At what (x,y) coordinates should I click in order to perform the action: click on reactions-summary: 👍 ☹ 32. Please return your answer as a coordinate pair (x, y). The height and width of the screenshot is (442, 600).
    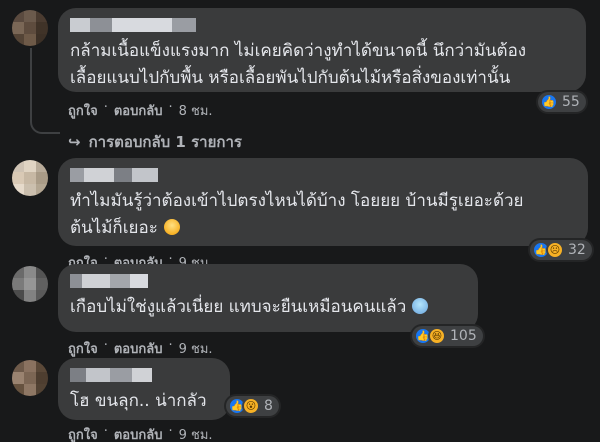
    Looking at the image, I should click on (561, 250).